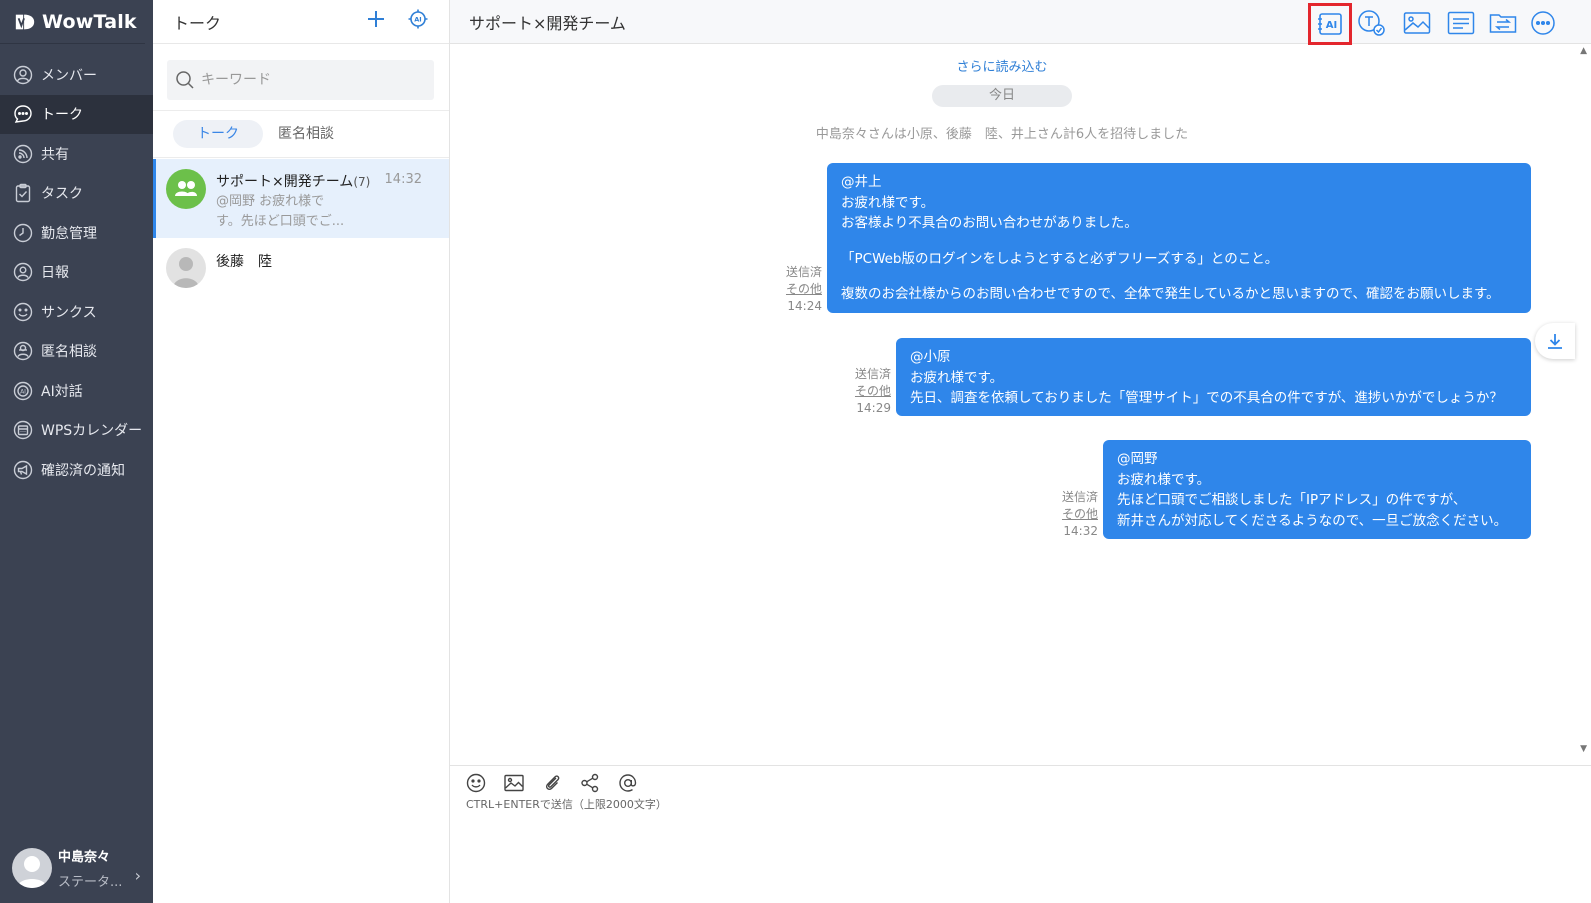 Image resolution: width=1591 pixels, height=903 pixels. What do you see at coordinates (1137, 459) in the screenshot?
I see `message-line: @岡野` at bounding box center [1137, 459].